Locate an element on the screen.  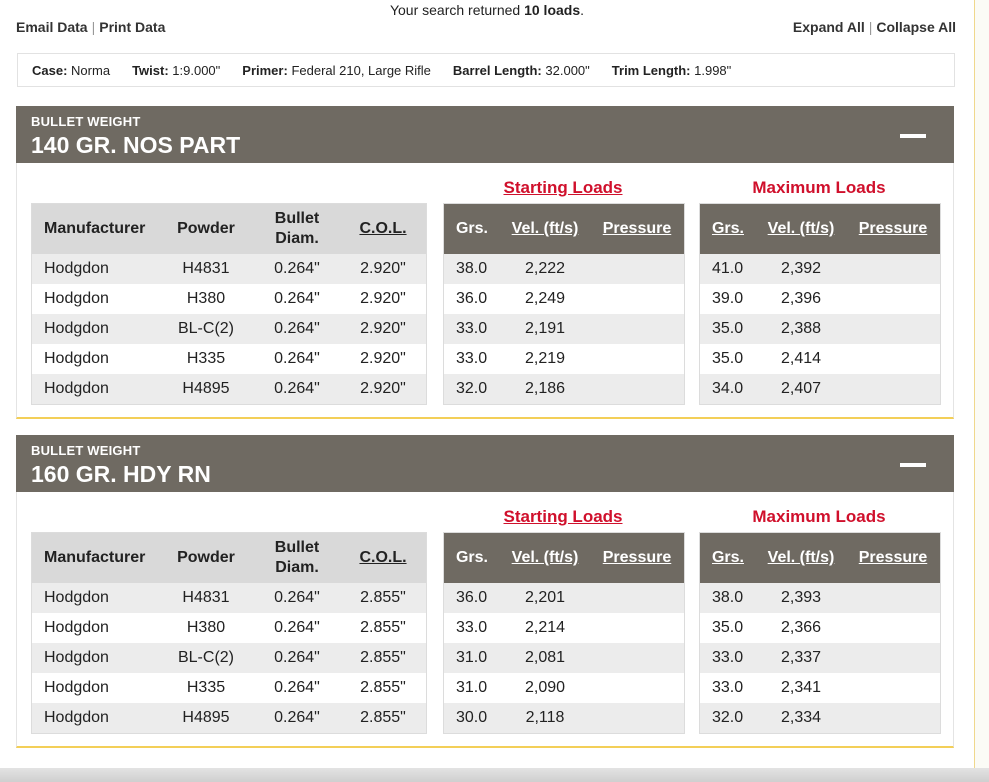
table-row: Hodgdon BL-C(2) 0.264" 2.855" is located at coordinates (229, 658).